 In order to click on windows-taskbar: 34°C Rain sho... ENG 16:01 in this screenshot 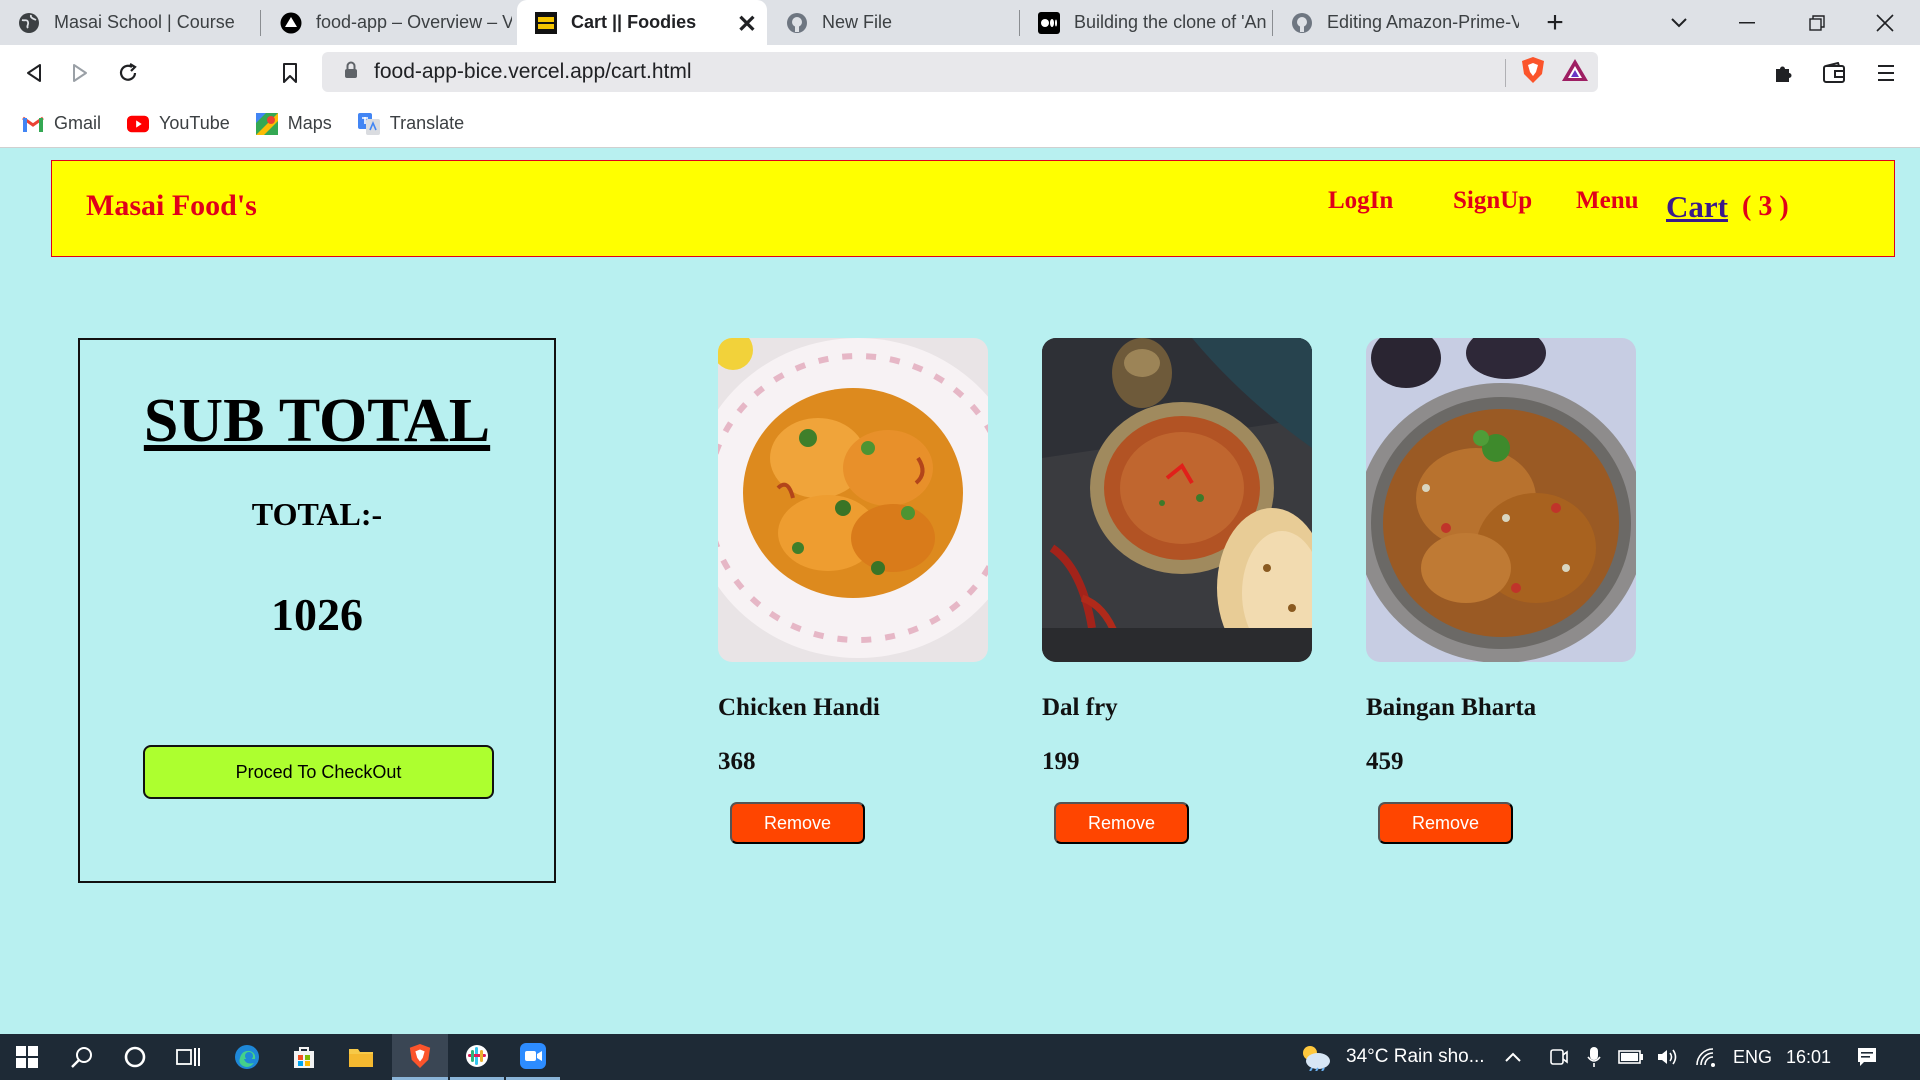, I will do `click(960, 1057)`.